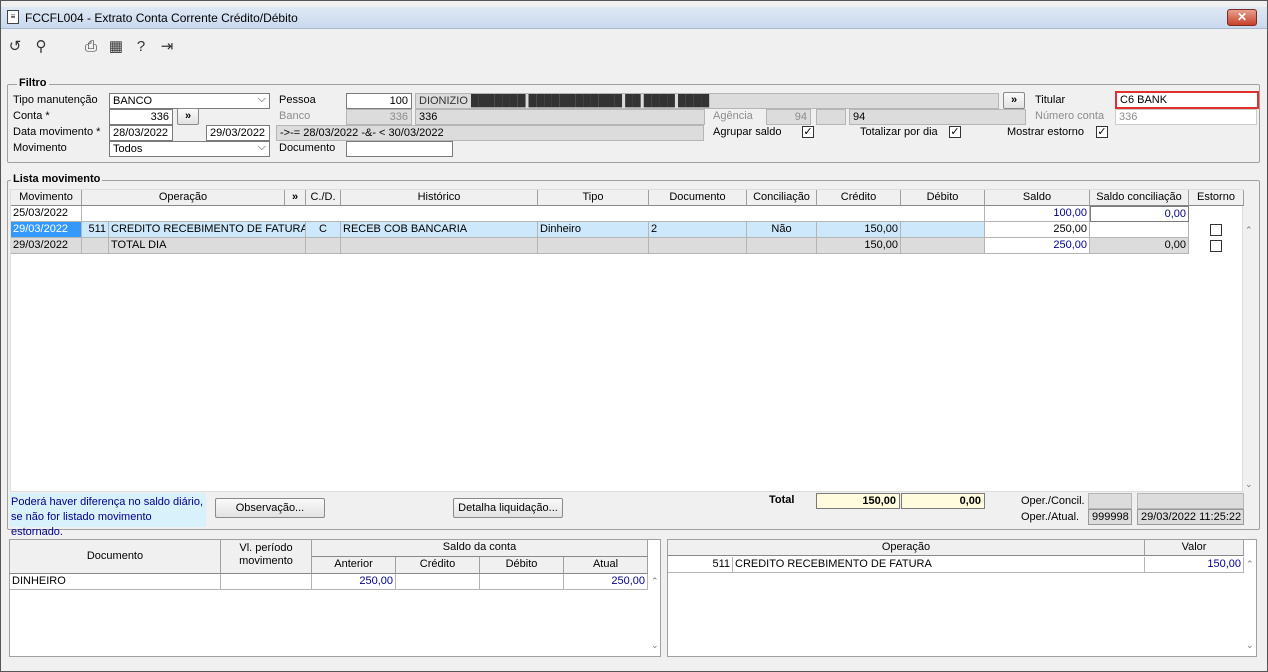  What do you see at coordinates (399, 149) in the screenshot?
I see `documento-input` at bounding box center [399, 149].